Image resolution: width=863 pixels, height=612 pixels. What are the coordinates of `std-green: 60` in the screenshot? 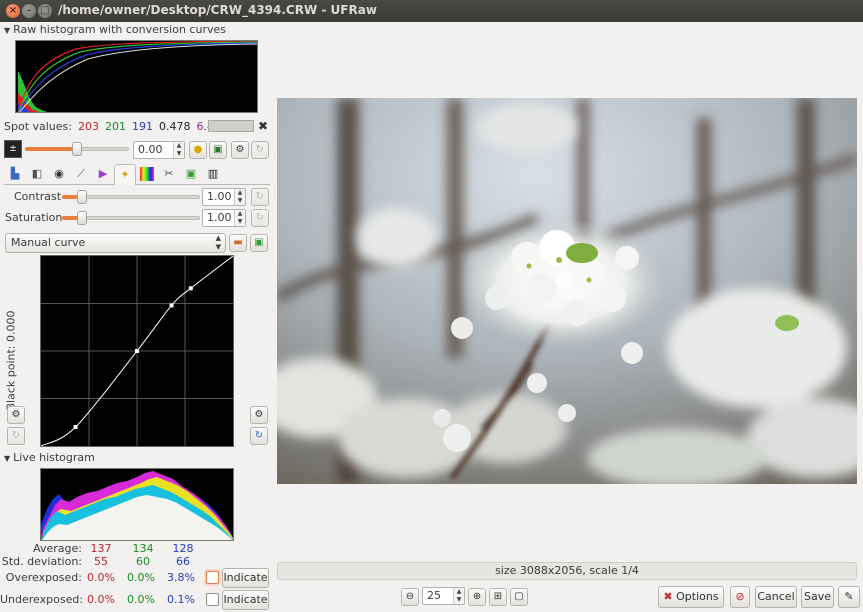 It's located at (143, 561).